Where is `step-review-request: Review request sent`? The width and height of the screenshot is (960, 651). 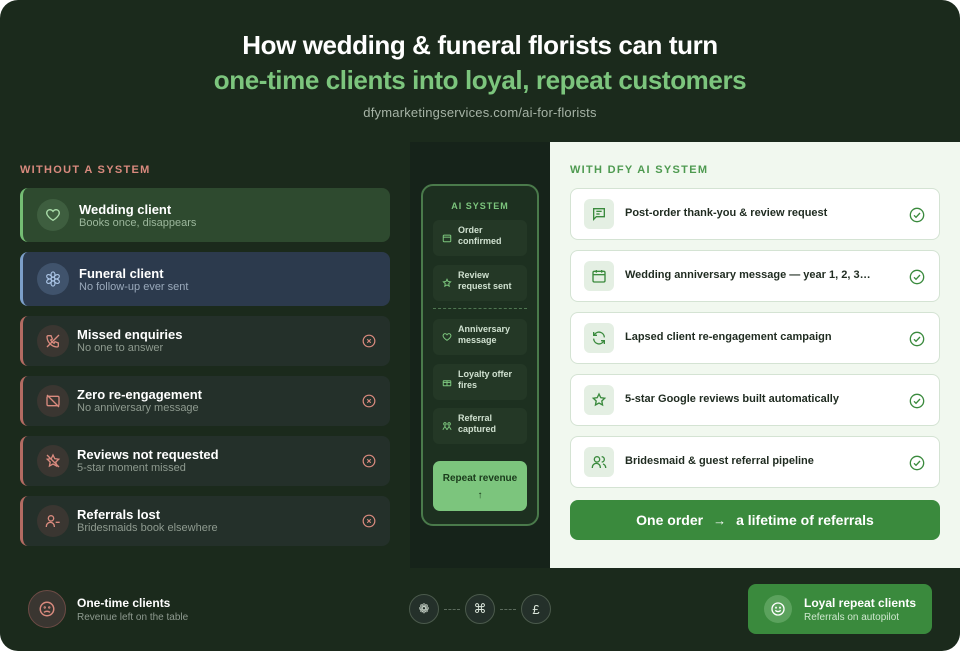 step-review-request: Review request sent is located at coordinates (480, 283).